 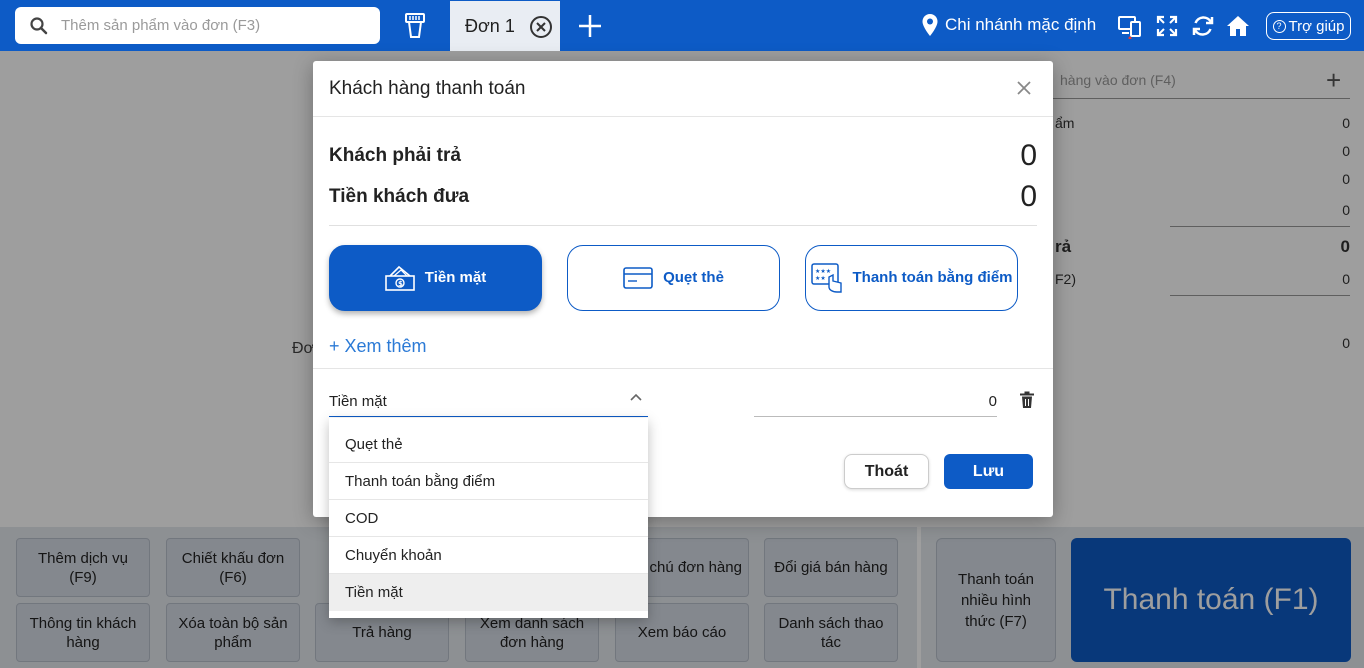 I want to click on fullscreen-icon, so click(x=1167, y=26).